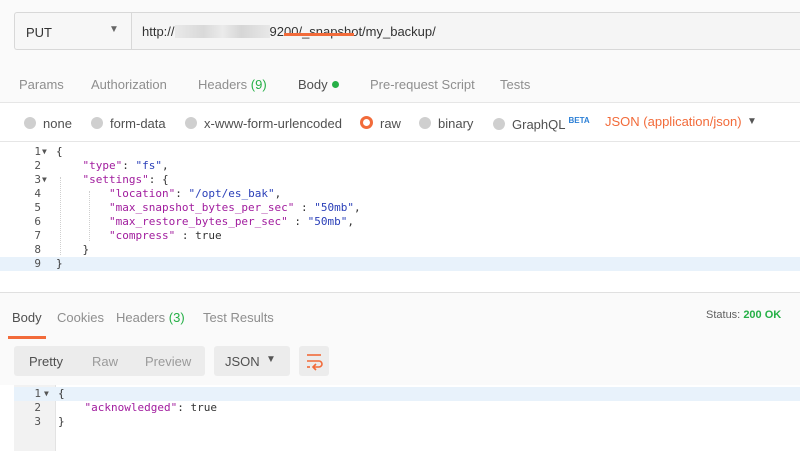 This screenshot has height=451, width=800. I want to click on code-line: 3 ▼ "settings": {, so click(400, 180).